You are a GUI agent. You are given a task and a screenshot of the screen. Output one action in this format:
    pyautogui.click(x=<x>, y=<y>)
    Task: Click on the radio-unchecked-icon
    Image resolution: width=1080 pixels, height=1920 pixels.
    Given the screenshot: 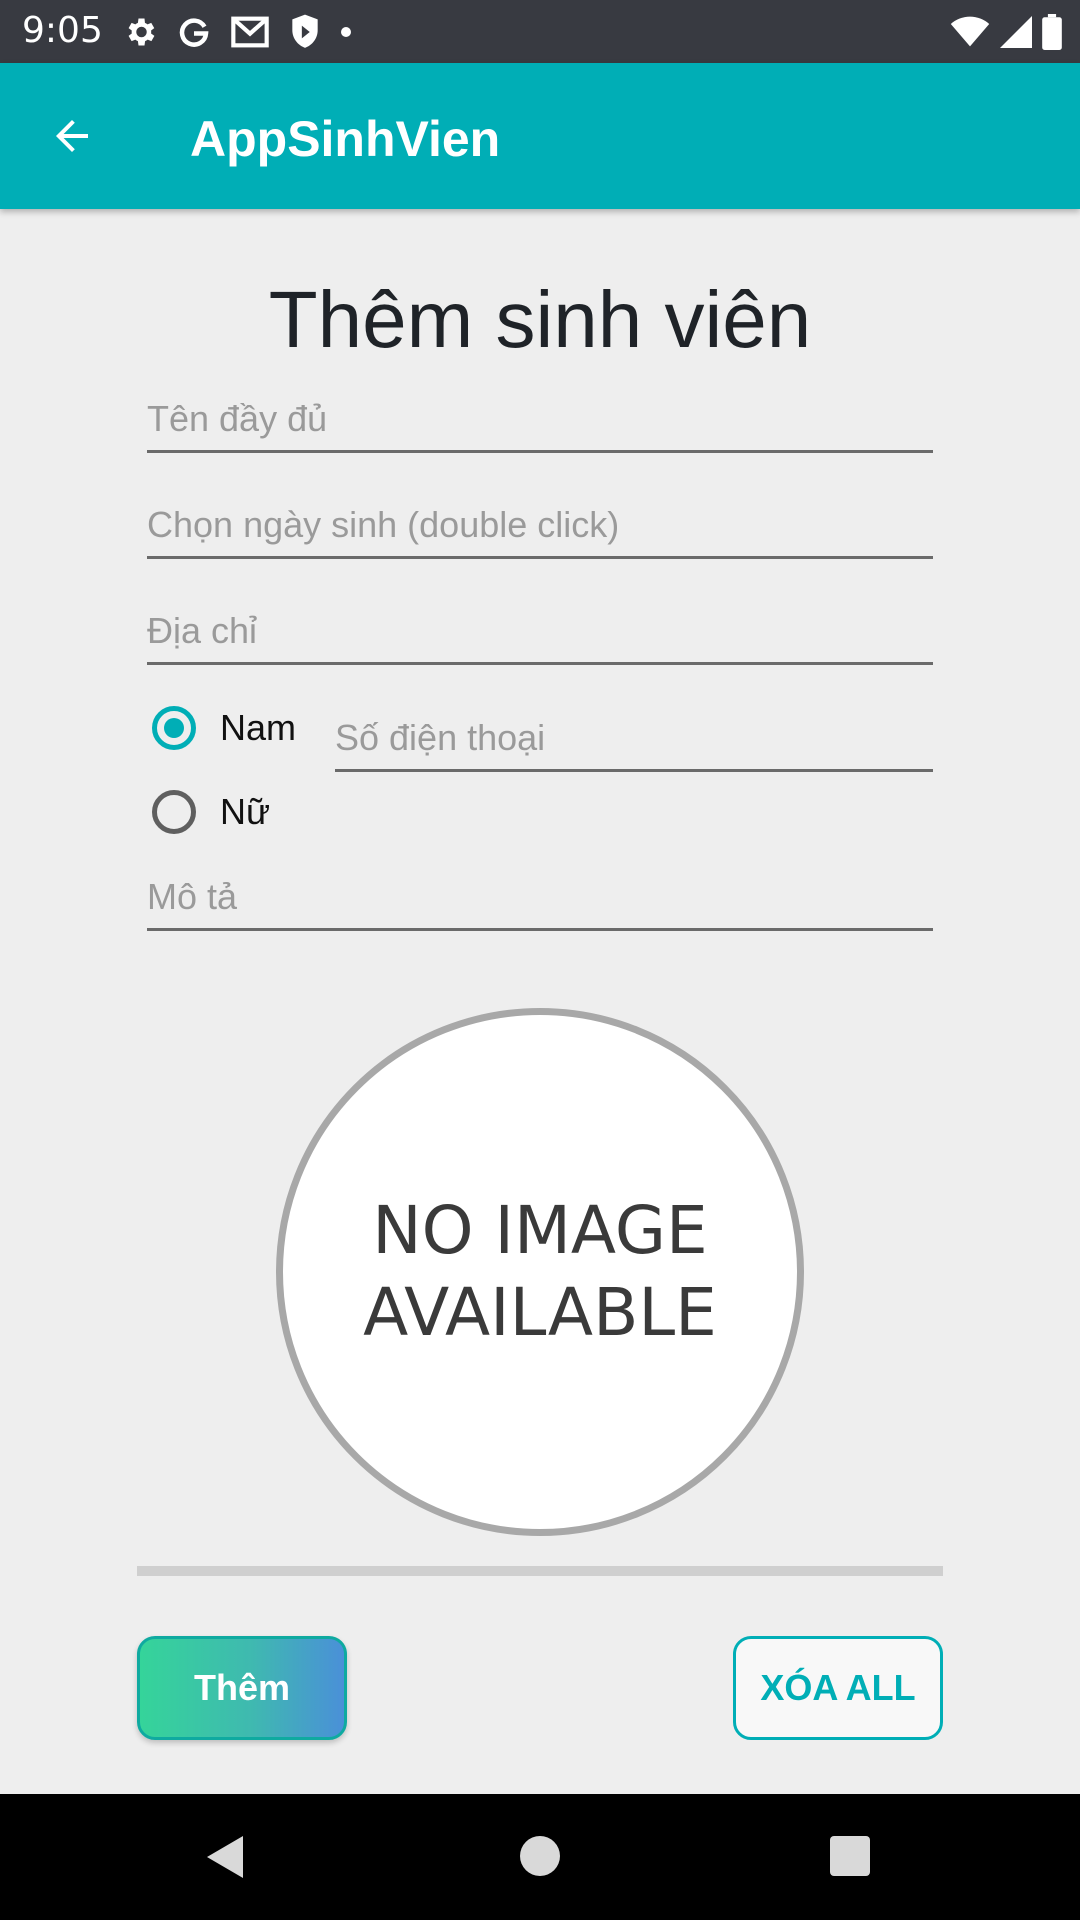 What is the action you would take?
    pyautogui.click(x=174, y=812)
    